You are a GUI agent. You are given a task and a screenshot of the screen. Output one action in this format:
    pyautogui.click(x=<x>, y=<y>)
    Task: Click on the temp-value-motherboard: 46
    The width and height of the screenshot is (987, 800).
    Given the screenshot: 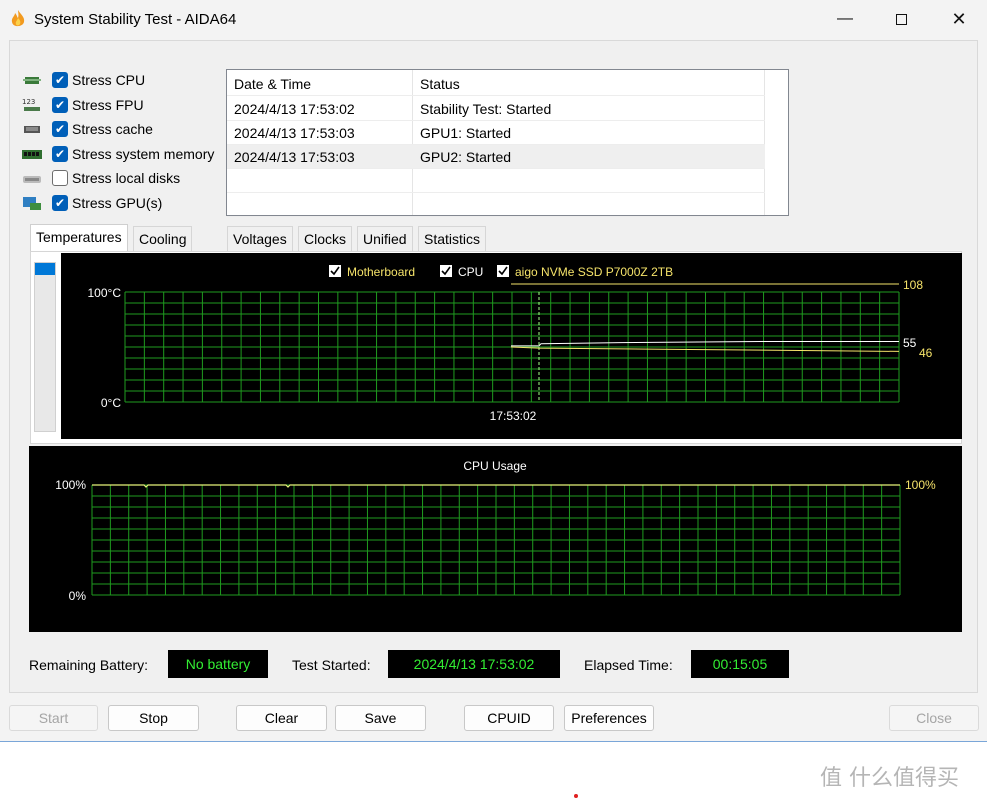 What is the action you would take?
    pyautogui.click(x=926, y=353)
    